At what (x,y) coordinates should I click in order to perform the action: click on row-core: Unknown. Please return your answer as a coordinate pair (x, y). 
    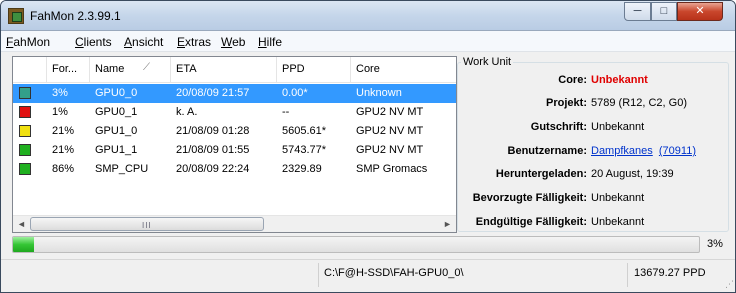
    Looking at the image, I should click on (379, 93).